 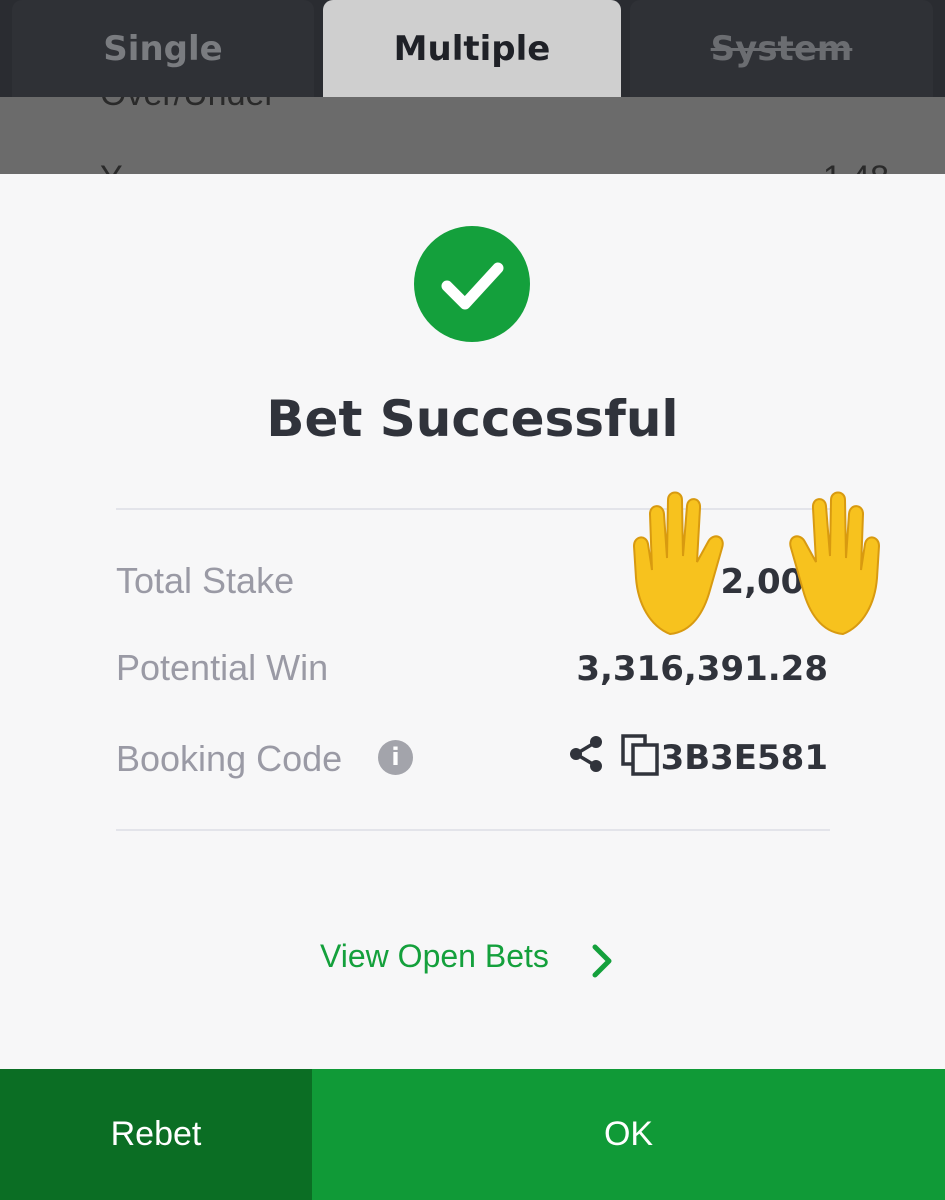 What do you see at coordinates (222, 667) in the screenshot?
I see `potential-win-label: Potential Win` at bounding box center [222, 667].